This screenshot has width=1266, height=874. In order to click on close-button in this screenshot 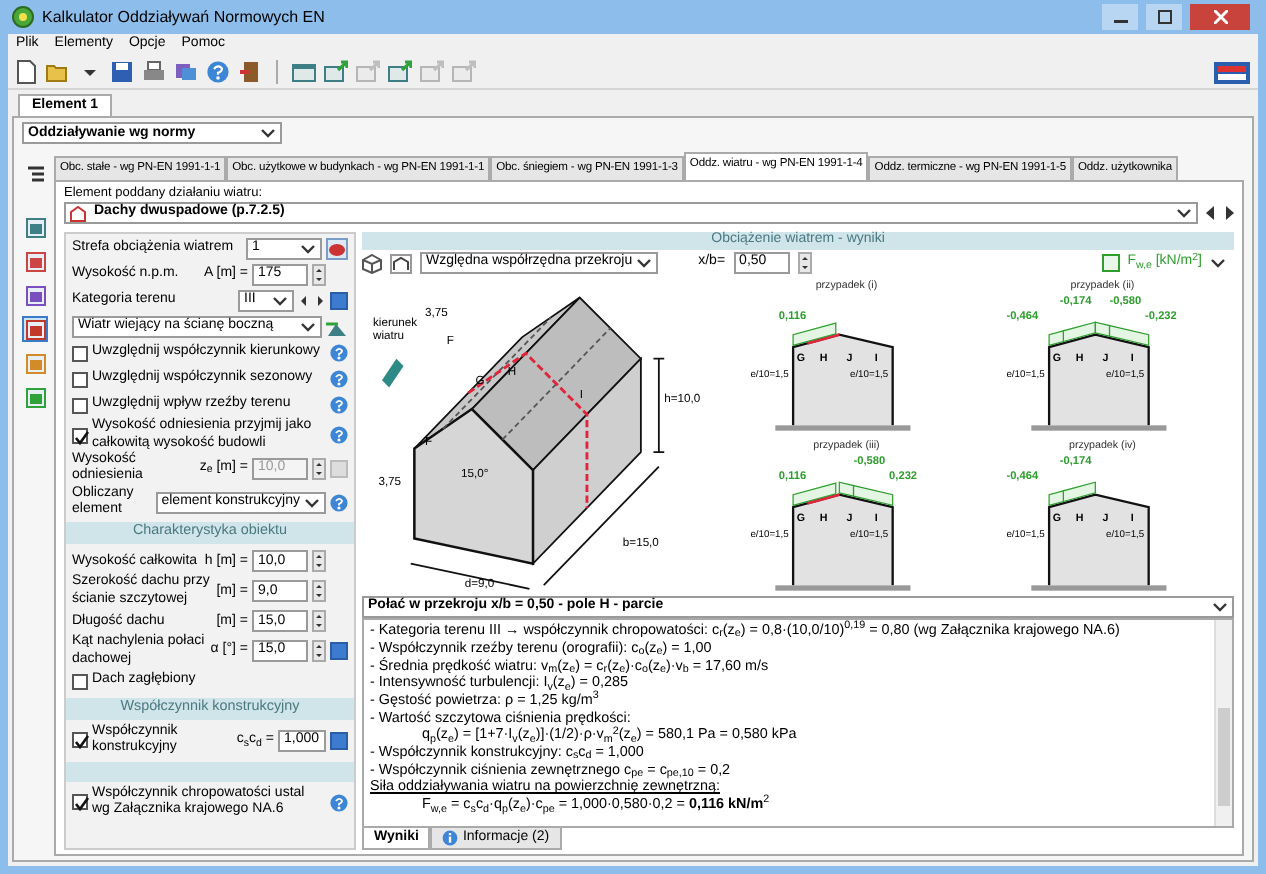, I will do `click(1220, 17)`.